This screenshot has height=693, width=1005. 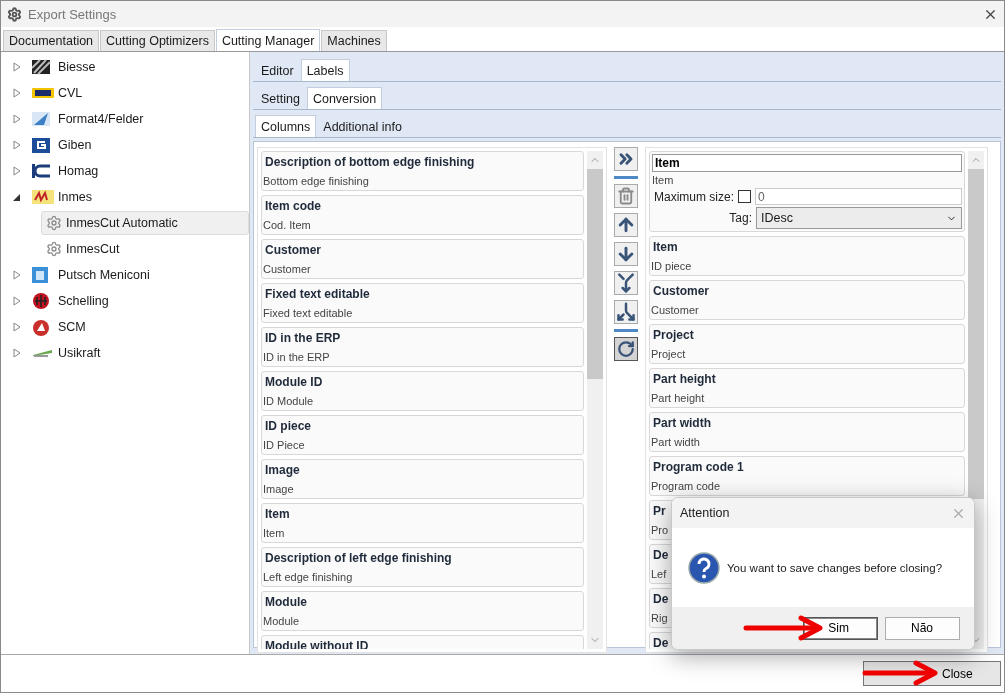 I want to click on column-title: Module, so click(x=285, y=602).